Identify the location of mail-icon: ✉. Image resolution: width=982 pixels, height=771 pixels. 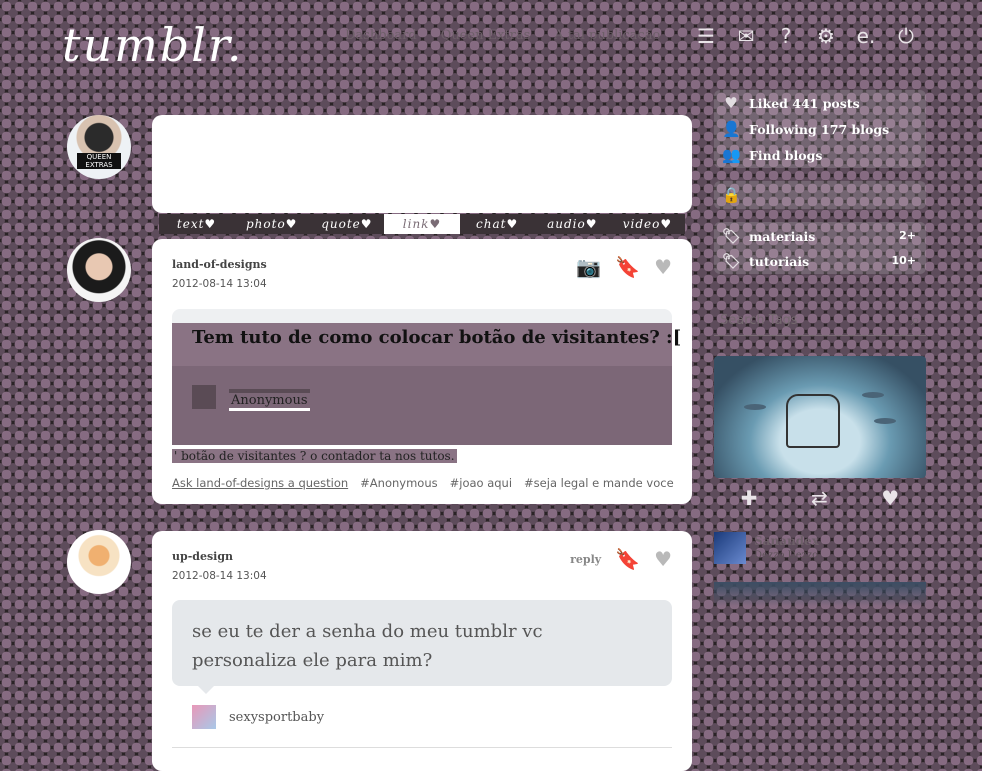
(746, 36).